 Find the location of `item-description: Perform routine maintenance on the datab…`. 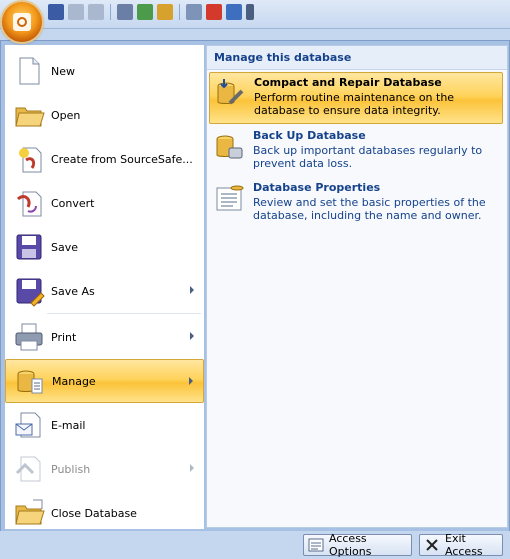

item-description: Perform routine maintenance on the datab… is located at coordinates (354, 104).